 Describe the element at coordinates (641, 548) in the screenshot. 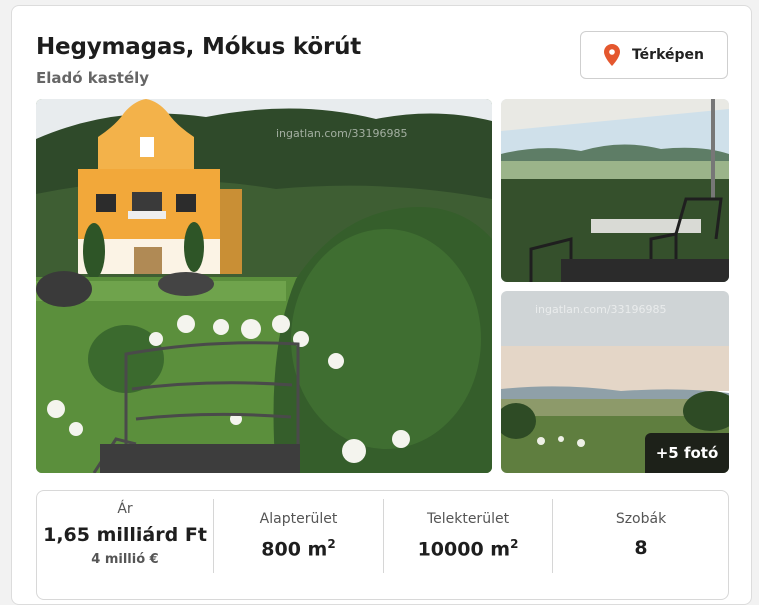

I see `stat-rooms-value: 8` at that location.